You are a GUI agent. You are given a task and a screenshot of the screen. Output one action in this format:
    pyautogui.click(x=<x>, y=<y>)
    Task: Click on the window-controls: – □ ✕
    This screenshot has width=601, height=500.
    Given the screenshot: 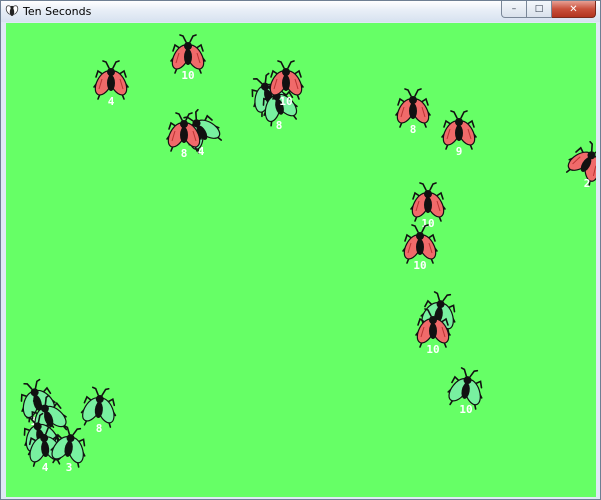 What is the action you would take?
    pyautogui.click(x=548, y=9)
    